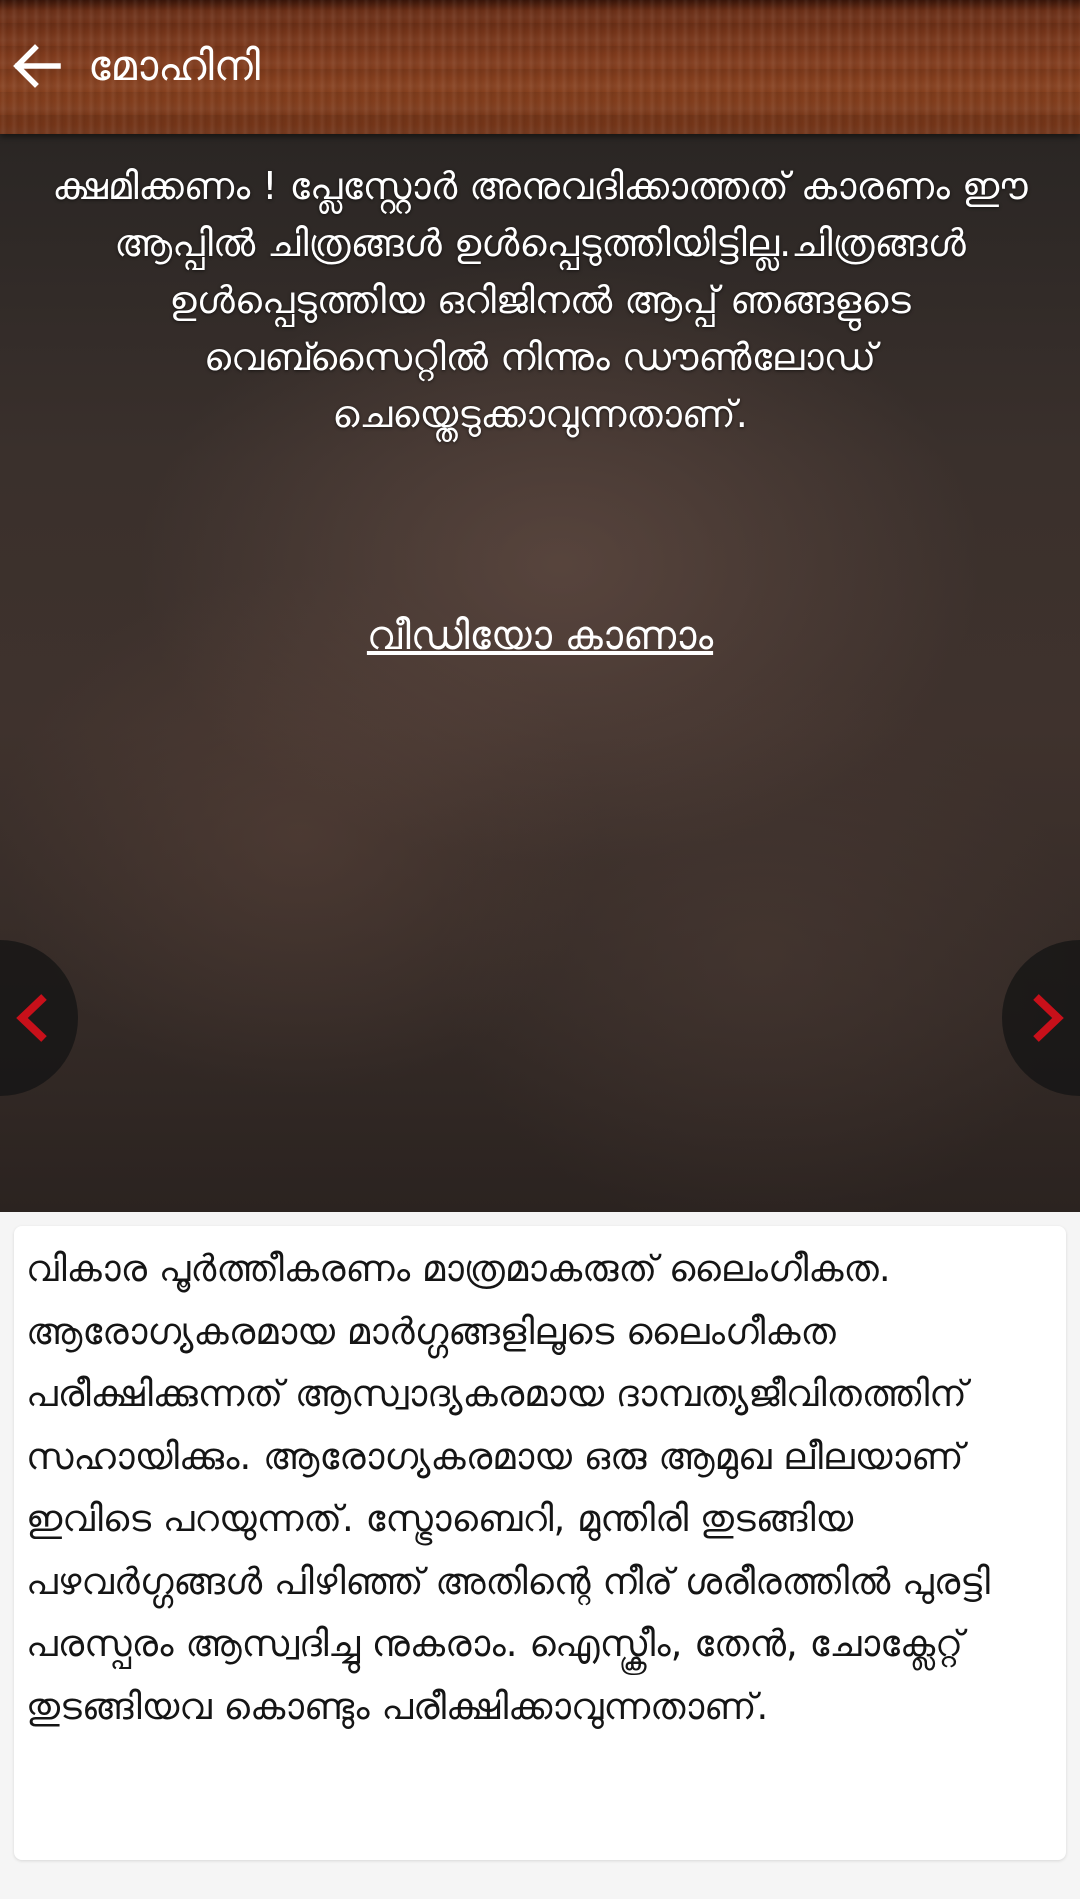 The image size is (1080, 1899). Describe the element at coordinates (540, 636) in the screenshot. I see `watch-video-link: വീഡിയോ കാണാം` at that location.